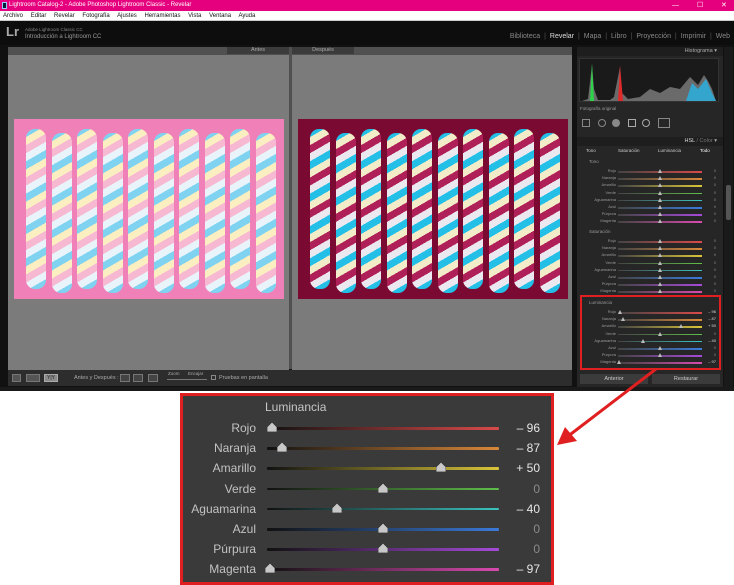  Describe the element at coordinates (650, 284) in the screenshot. I see `saturacion-slider-púrpura: Púrpura 0` at that location.